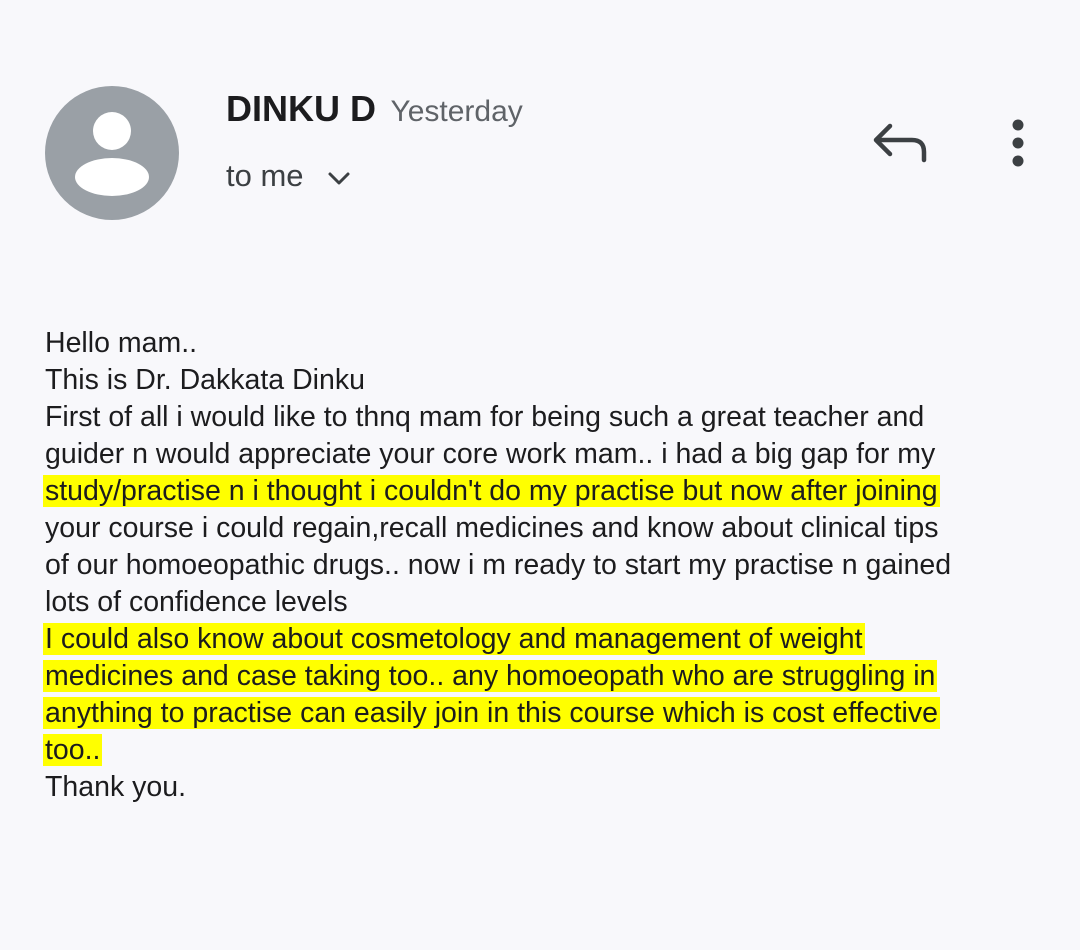  Describe the element at coordinates (112, 131) in the screenshot. I see `avatar-head-shape` at that location.